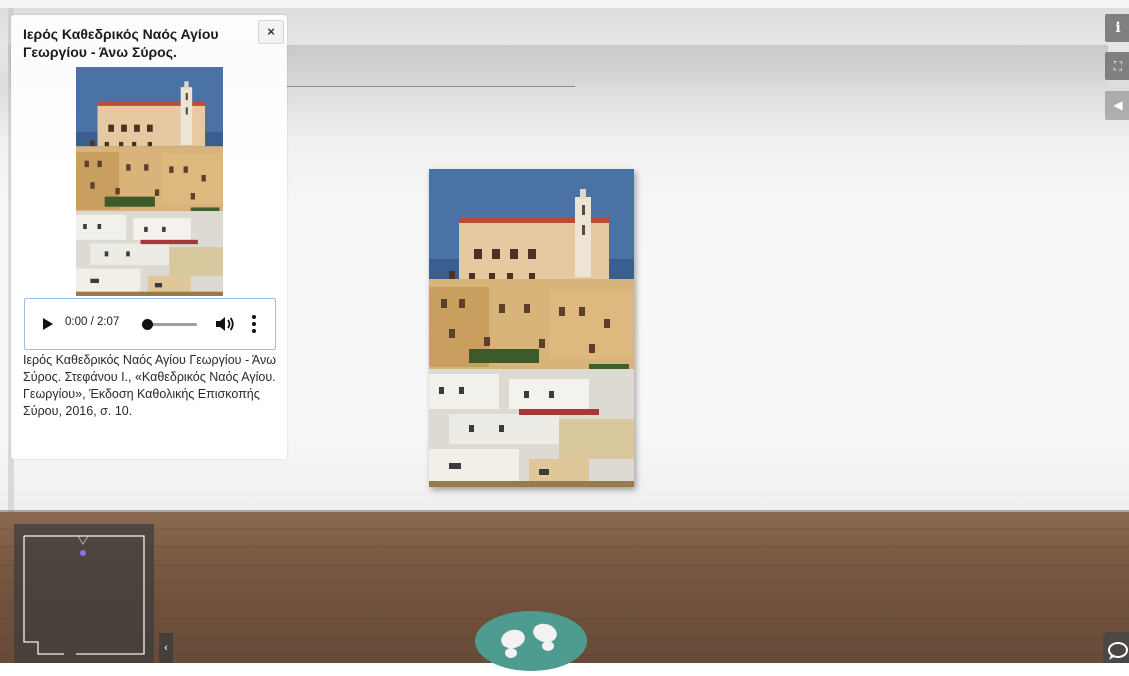  Describe the element at coordinates (48, 324) in the screenshot. I see `play-icon` at that location.